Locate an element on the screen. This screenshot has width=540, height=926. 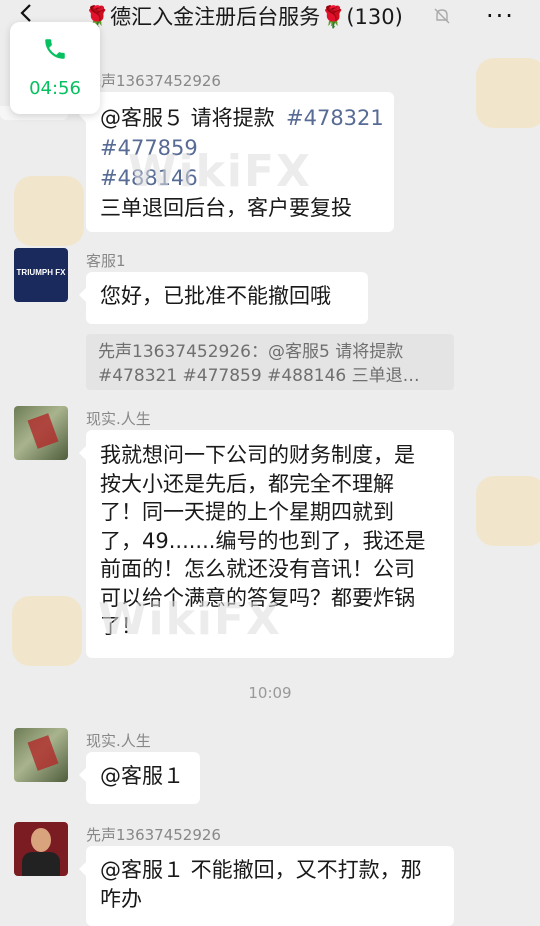
avatar: TRIUMPH FX is located at coordinates (41, 275).